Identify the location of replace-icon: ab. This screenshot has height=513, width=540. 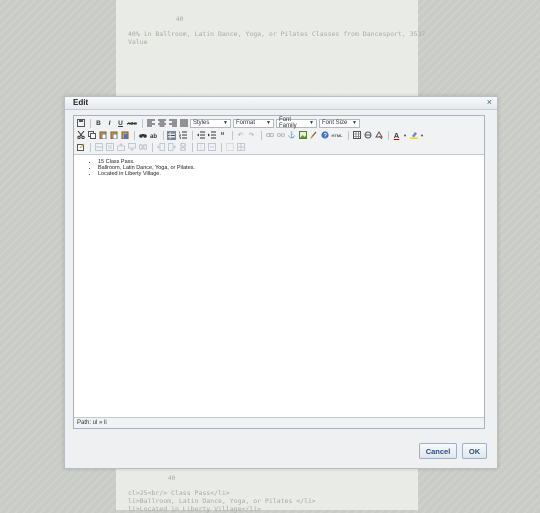
(153, 135).